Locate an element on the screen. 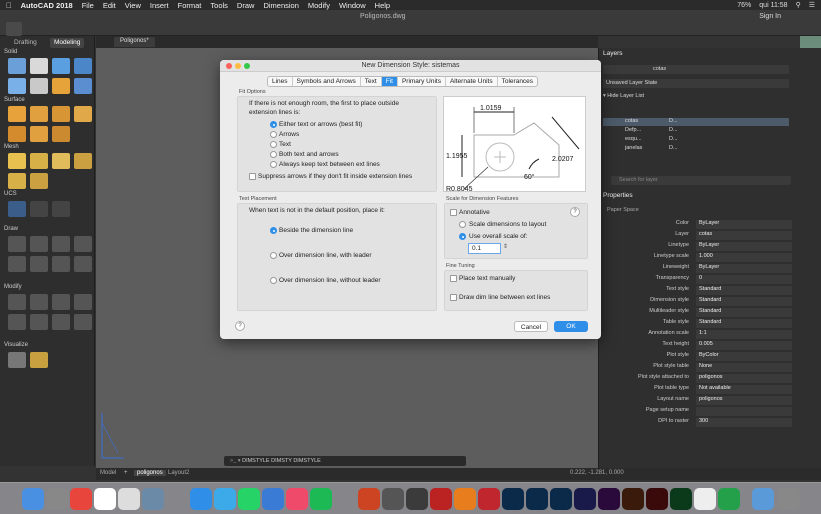 The height and width of the screenshot is (514, 821). cylinder-icon is located at coordinates (39, 66).